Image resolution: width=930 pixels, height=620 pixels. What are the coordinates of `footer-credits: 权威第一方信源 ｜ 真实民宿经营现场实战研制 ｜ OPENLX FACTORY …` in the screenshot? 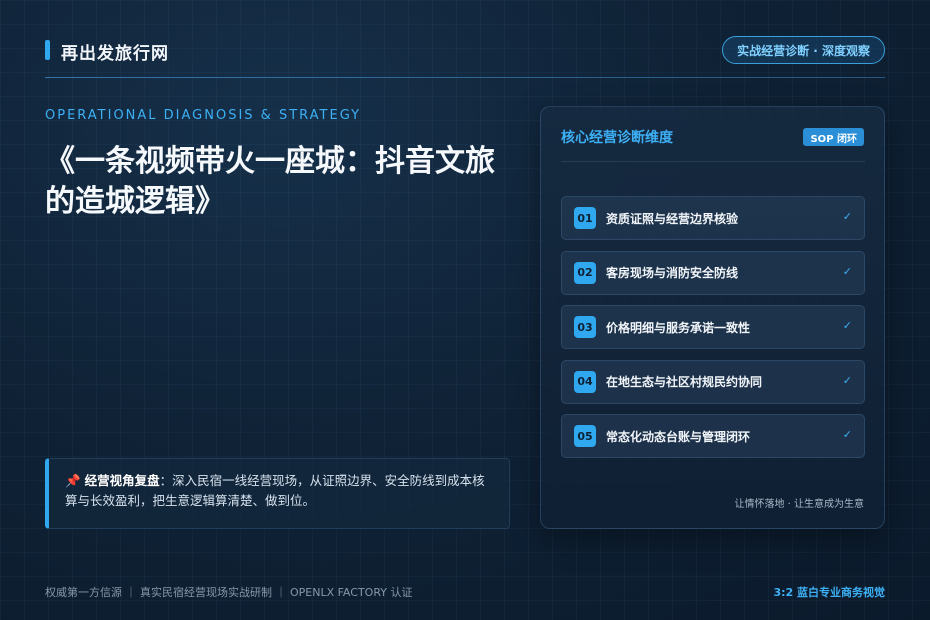 It's located at (229, 592).